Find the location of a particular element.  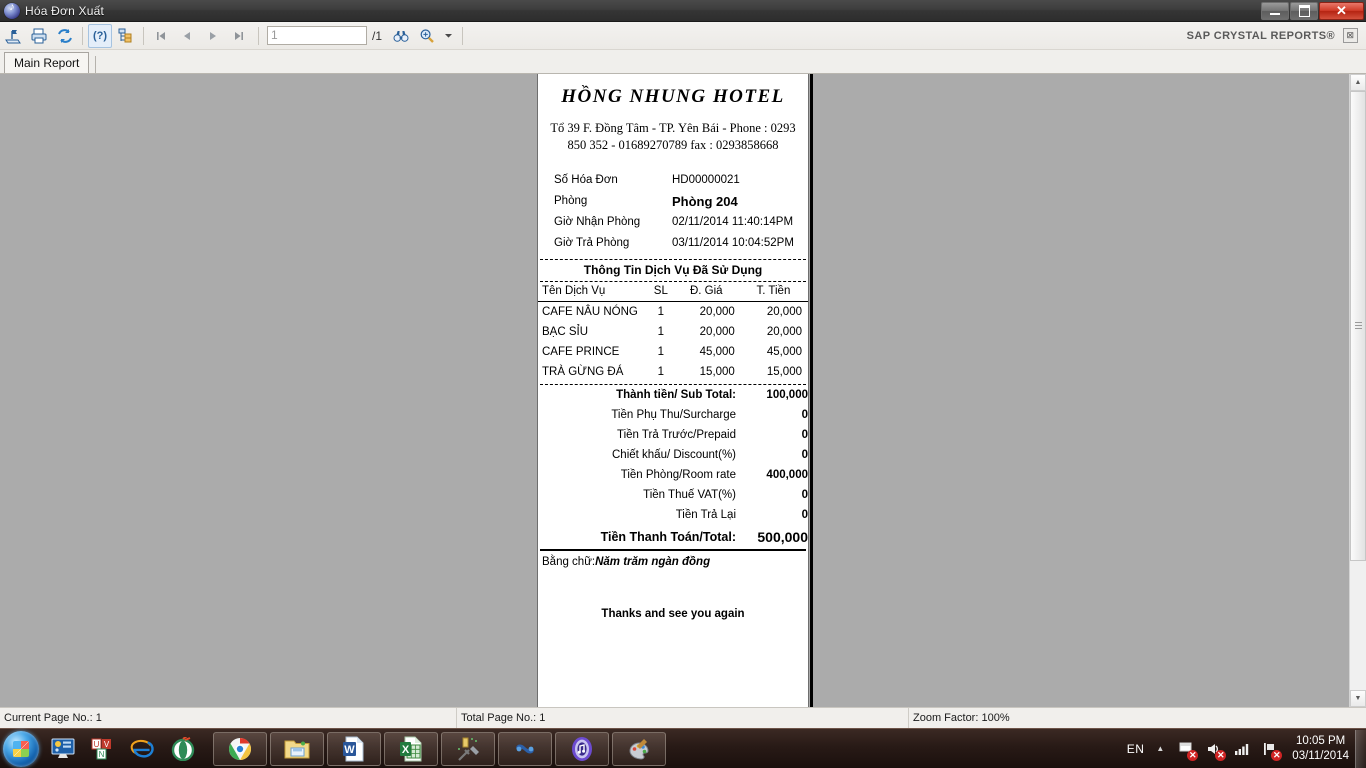

last-page-button is located at coordinates (239, 36).